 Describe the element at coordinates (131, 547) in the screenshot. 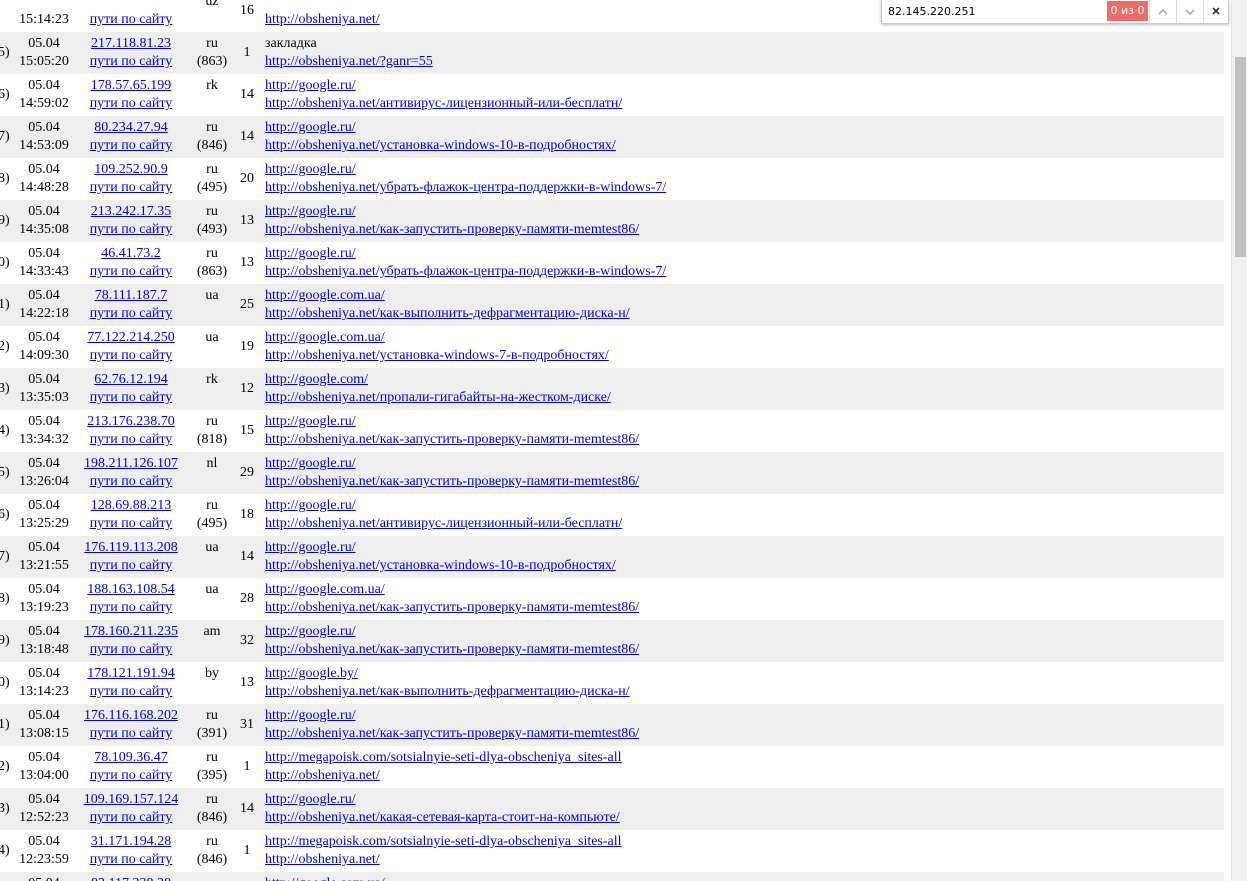

I see `ip-address-link: 176.119.113.208` at that location.